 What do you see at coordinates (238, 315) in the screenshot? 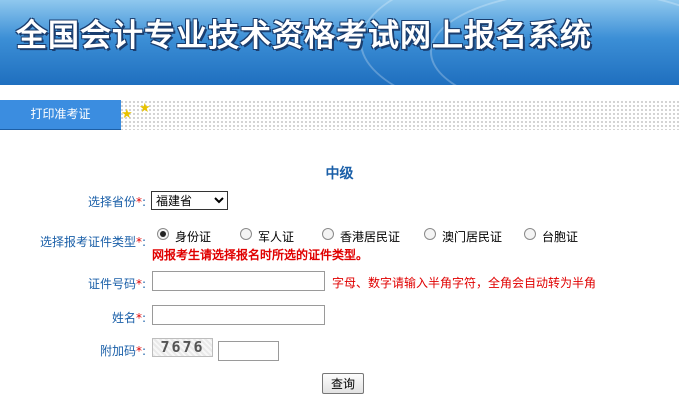
I see `name-input` at bounding box center [238, 315].